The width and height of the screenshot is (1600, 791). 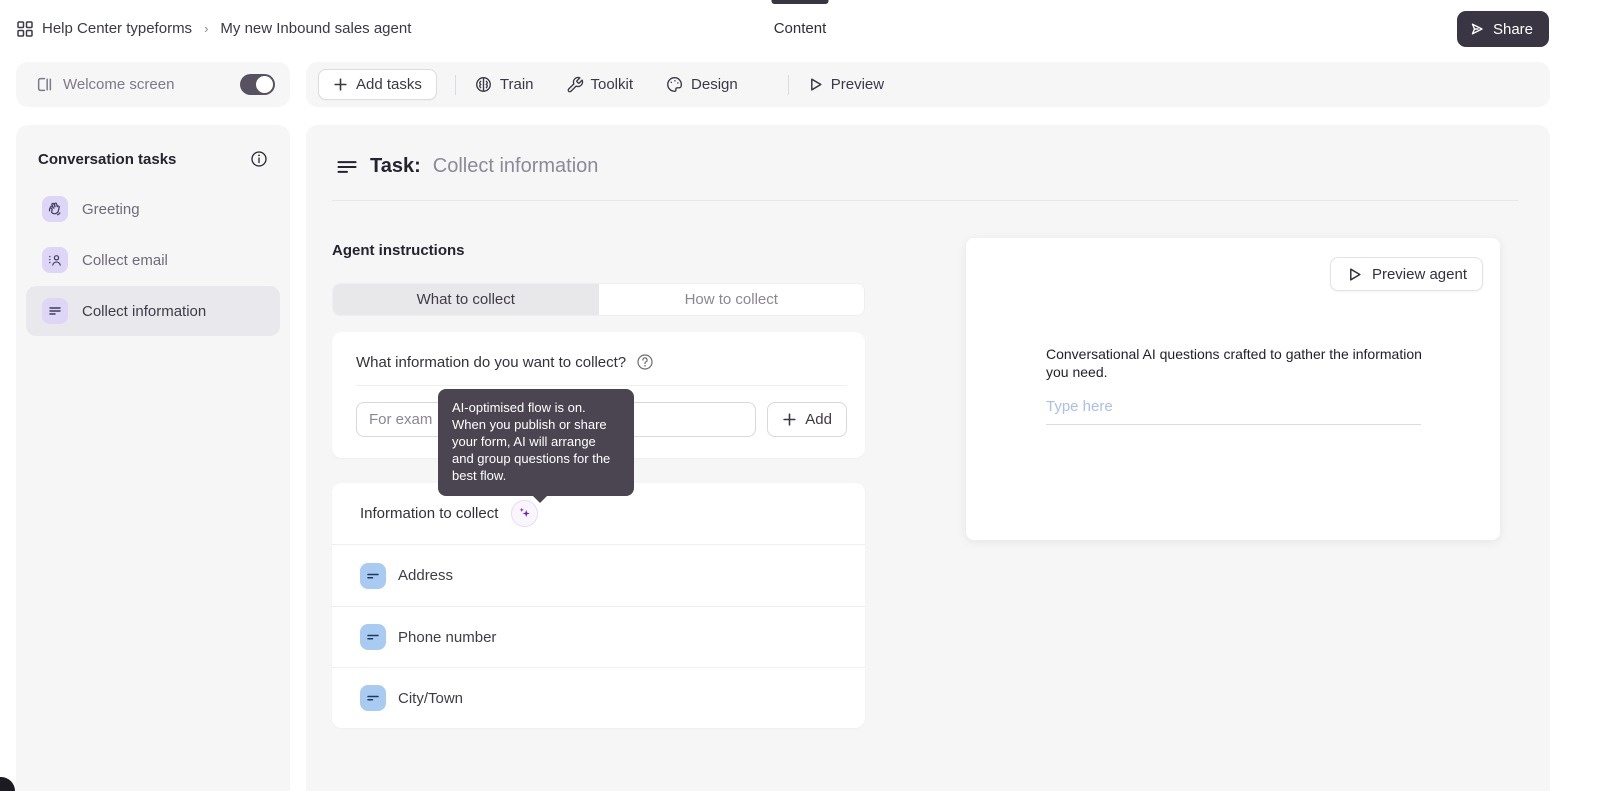 What do you see at coordinates (857, 84) in the screenshot?
I see `toolbar-preview-label: Preview` at bounding box center [857, 84].